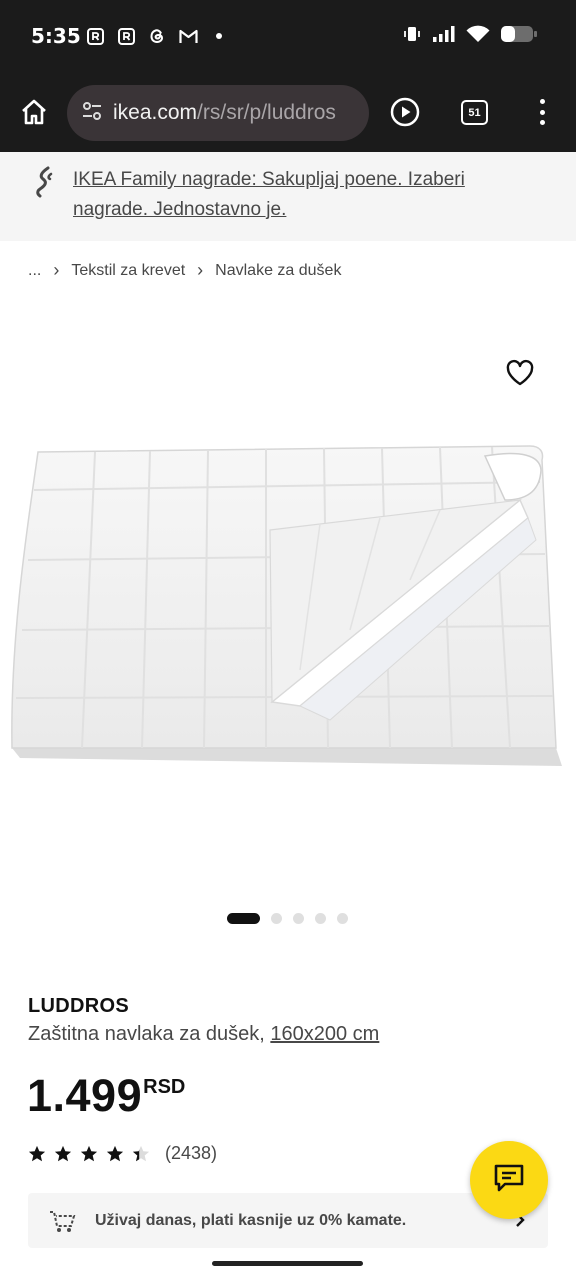  What do you see at coordinates (191, 1153) in the screenshot?
I see `review-count: (2438)` at bounding box center [191, 1153].